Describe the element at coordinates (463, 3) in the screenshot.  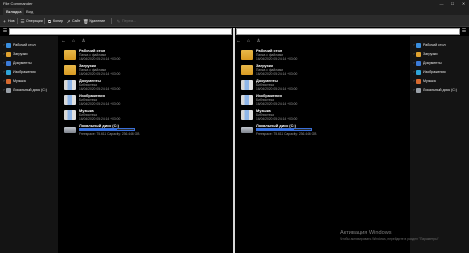
I see `close-icon: ✕` at that location.